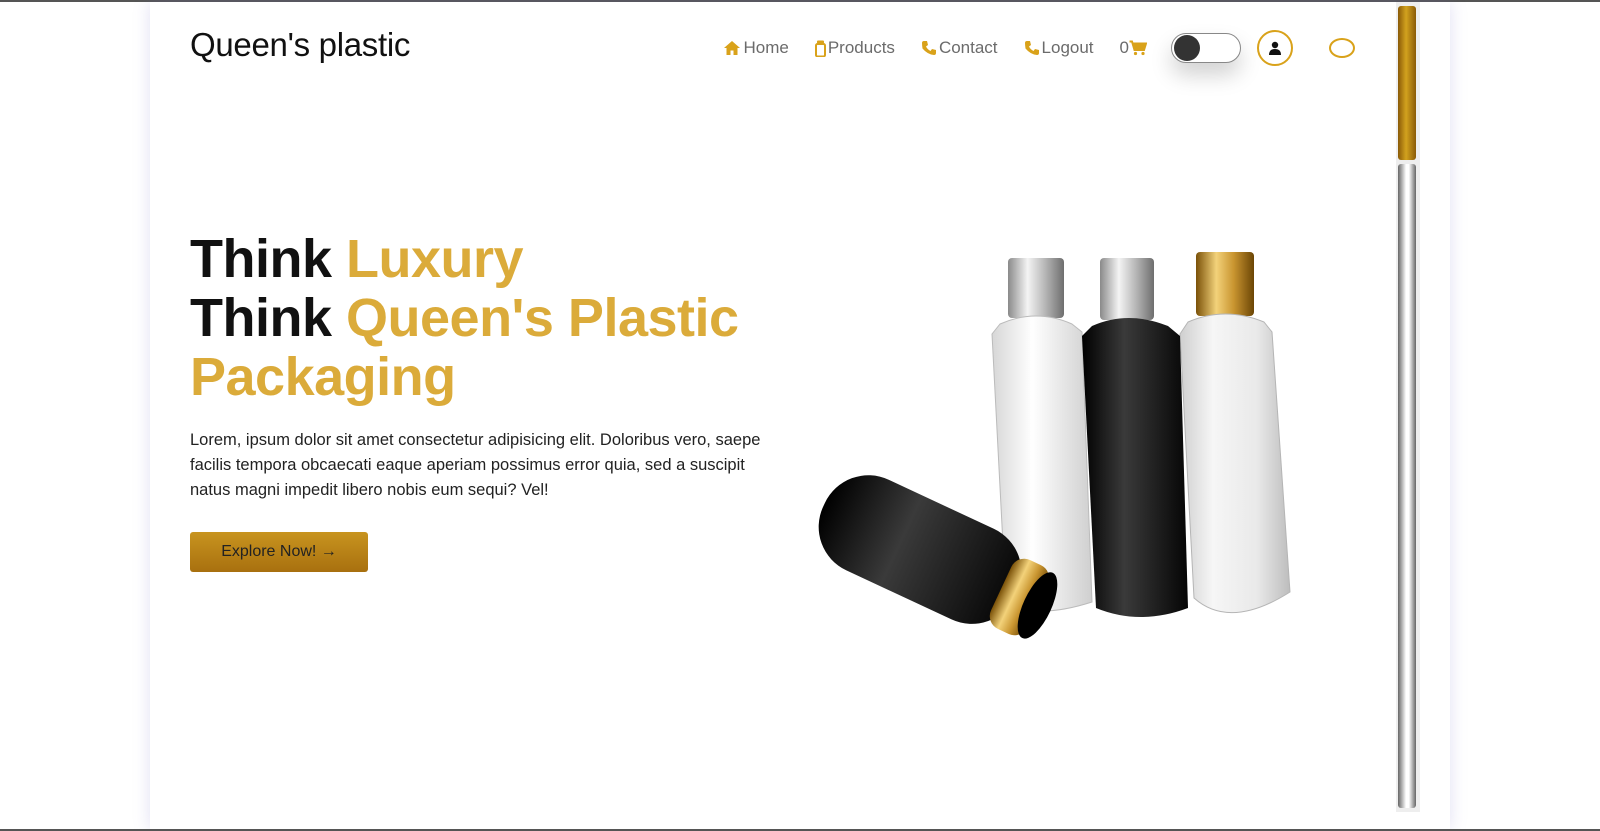  I want to click on nav-products-label: Products, so click(861, 47).